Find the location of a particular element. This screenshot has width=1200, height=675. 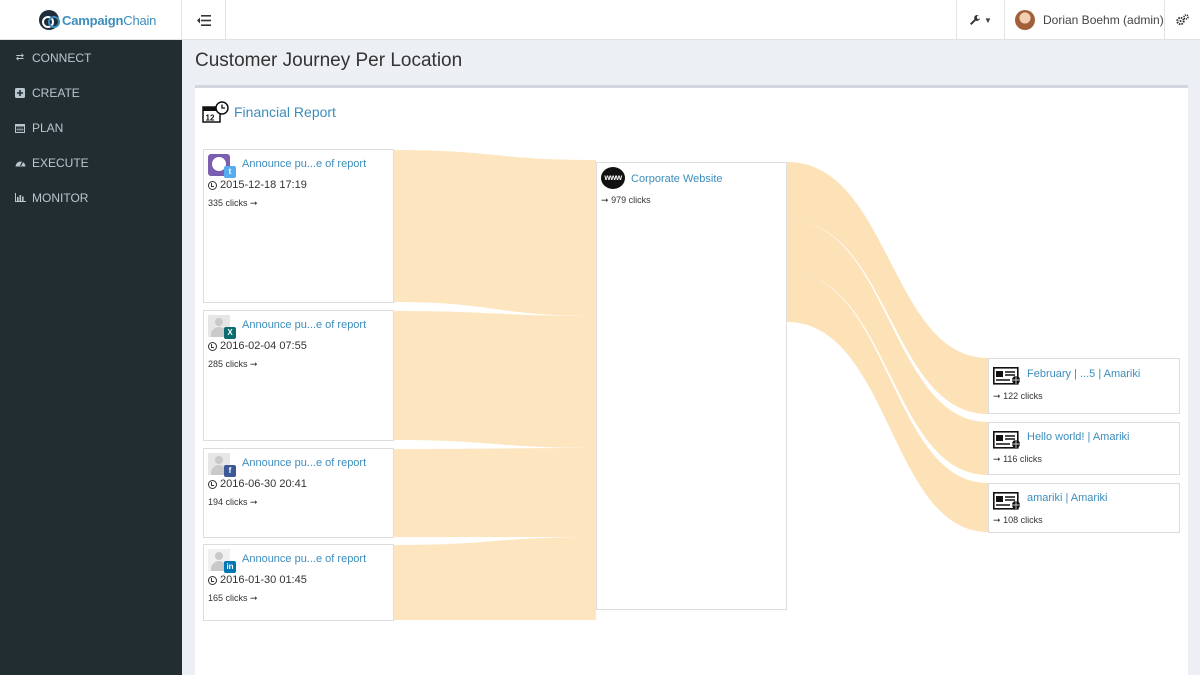

flow-source-2-to-hub is located at coordinates (495, 379).